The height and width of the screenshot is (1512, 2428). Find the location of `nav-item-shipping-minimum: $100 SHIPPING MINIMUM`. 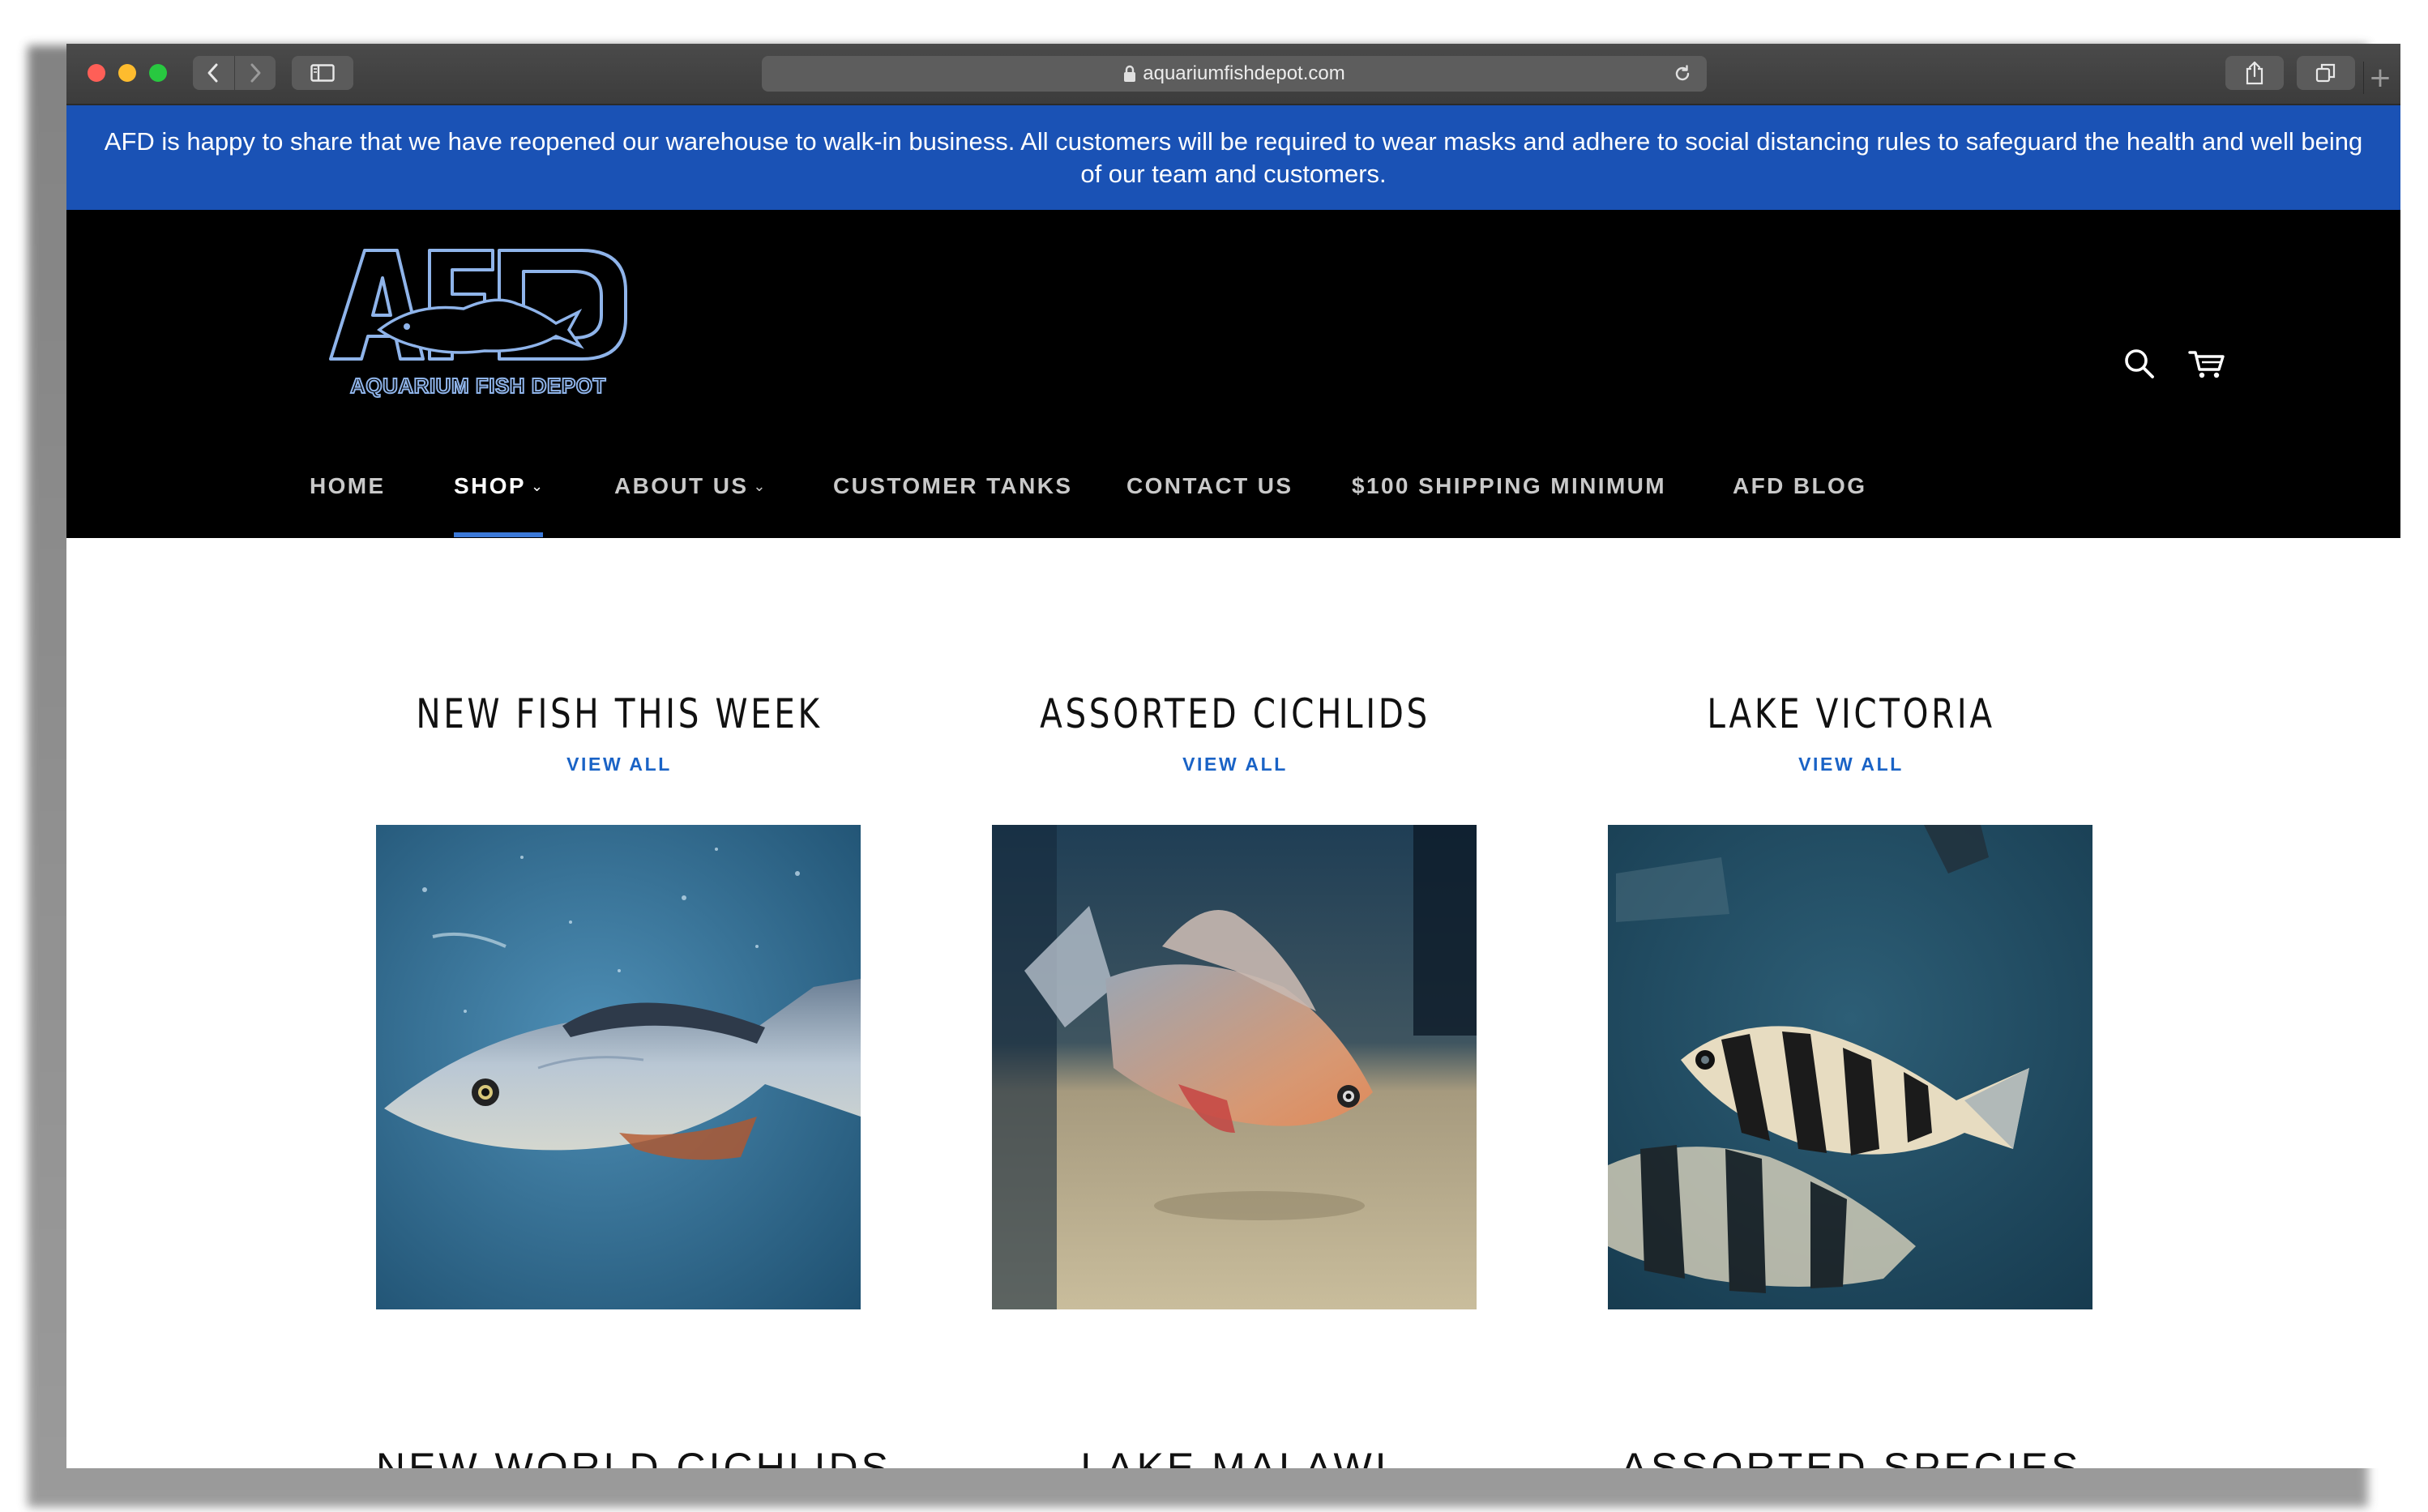

nav-item-shipping-minimum: $100 SHIPPING MINIMUM is located at coordinates (1509, 486).